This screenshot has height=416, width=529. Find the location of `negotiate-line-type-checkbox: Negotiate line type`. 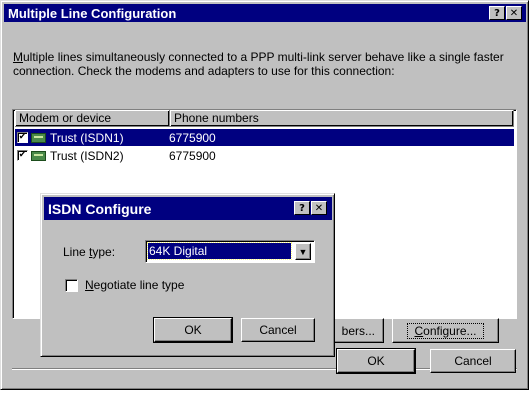

negotiate-line-type-checkbox: Negotiate line type is located at coordinates (124, 285).